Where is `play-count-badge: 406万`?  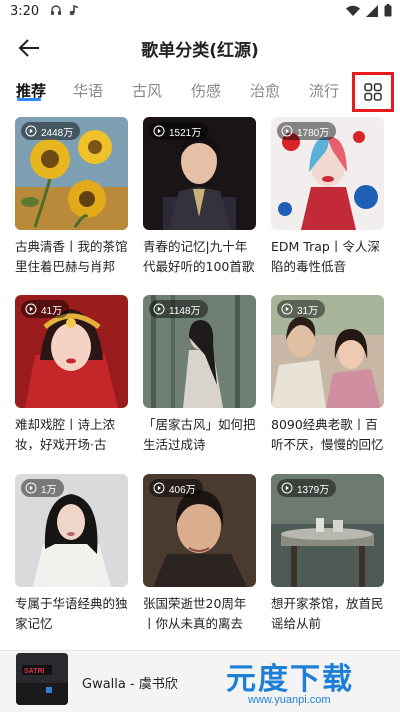
play-count-badge: 406万 is located at coordinates (176, 488).